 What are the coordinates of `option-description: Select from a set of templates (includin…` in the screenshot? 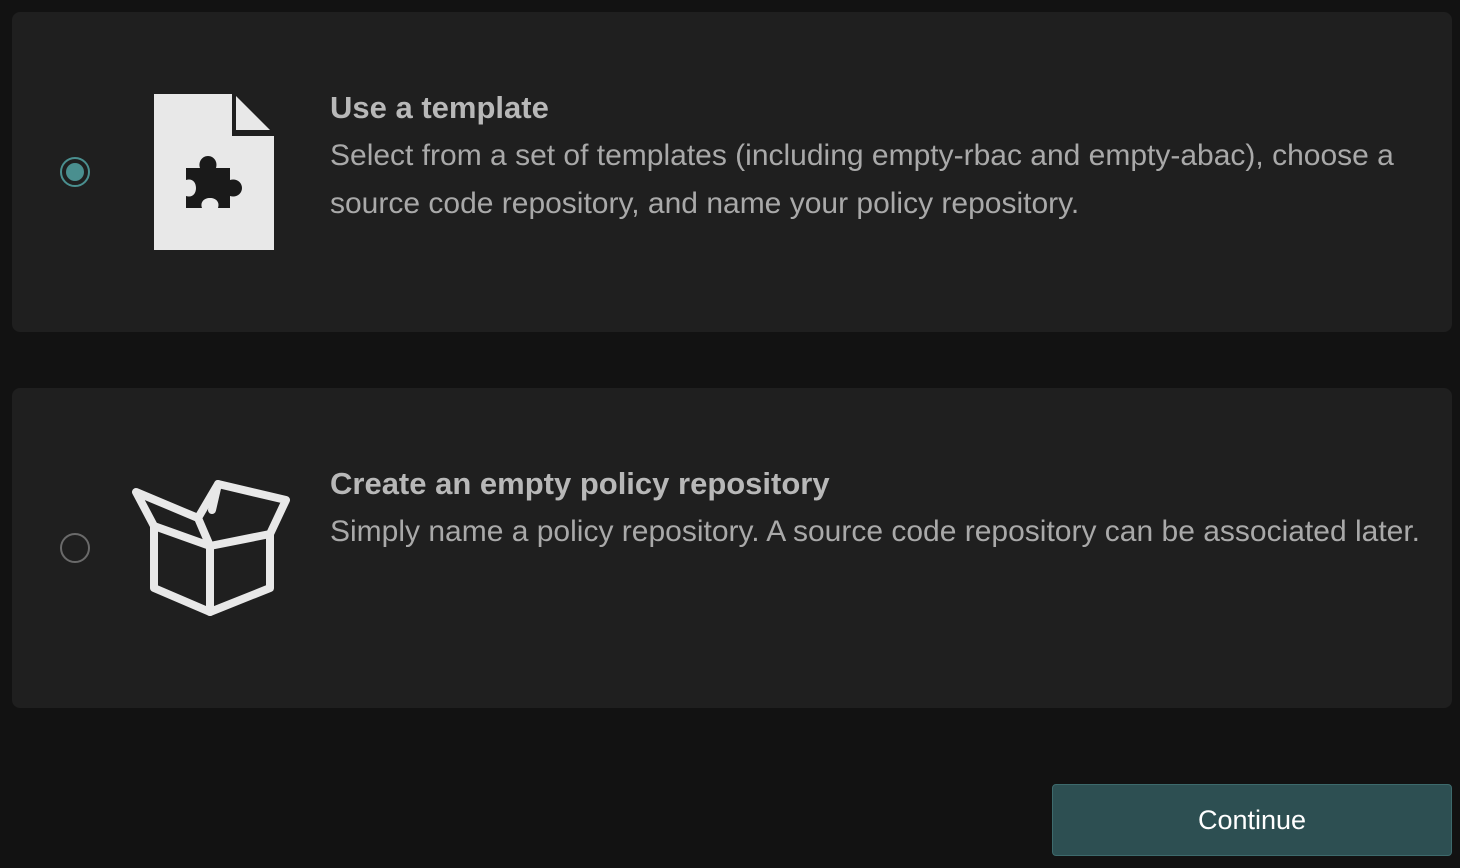 It's located at (862, 179).